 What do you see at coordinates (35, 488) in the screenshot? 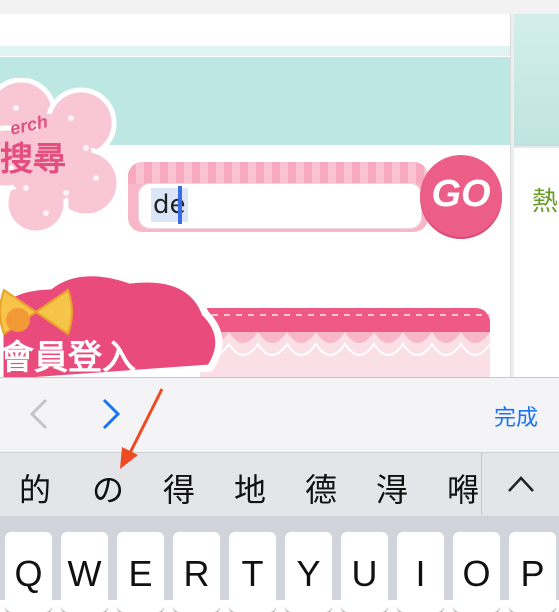
I see `candidate-item: 的` at bounding box center [35, 488].